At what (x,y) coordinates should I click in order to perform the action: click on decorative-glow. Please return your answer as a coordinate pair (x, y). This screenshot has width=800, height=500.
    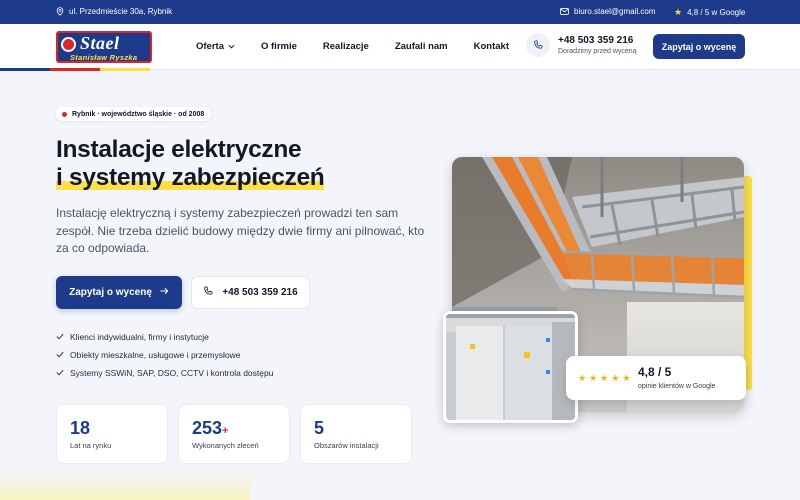
    Looking at the image, I should click on (125, 485).